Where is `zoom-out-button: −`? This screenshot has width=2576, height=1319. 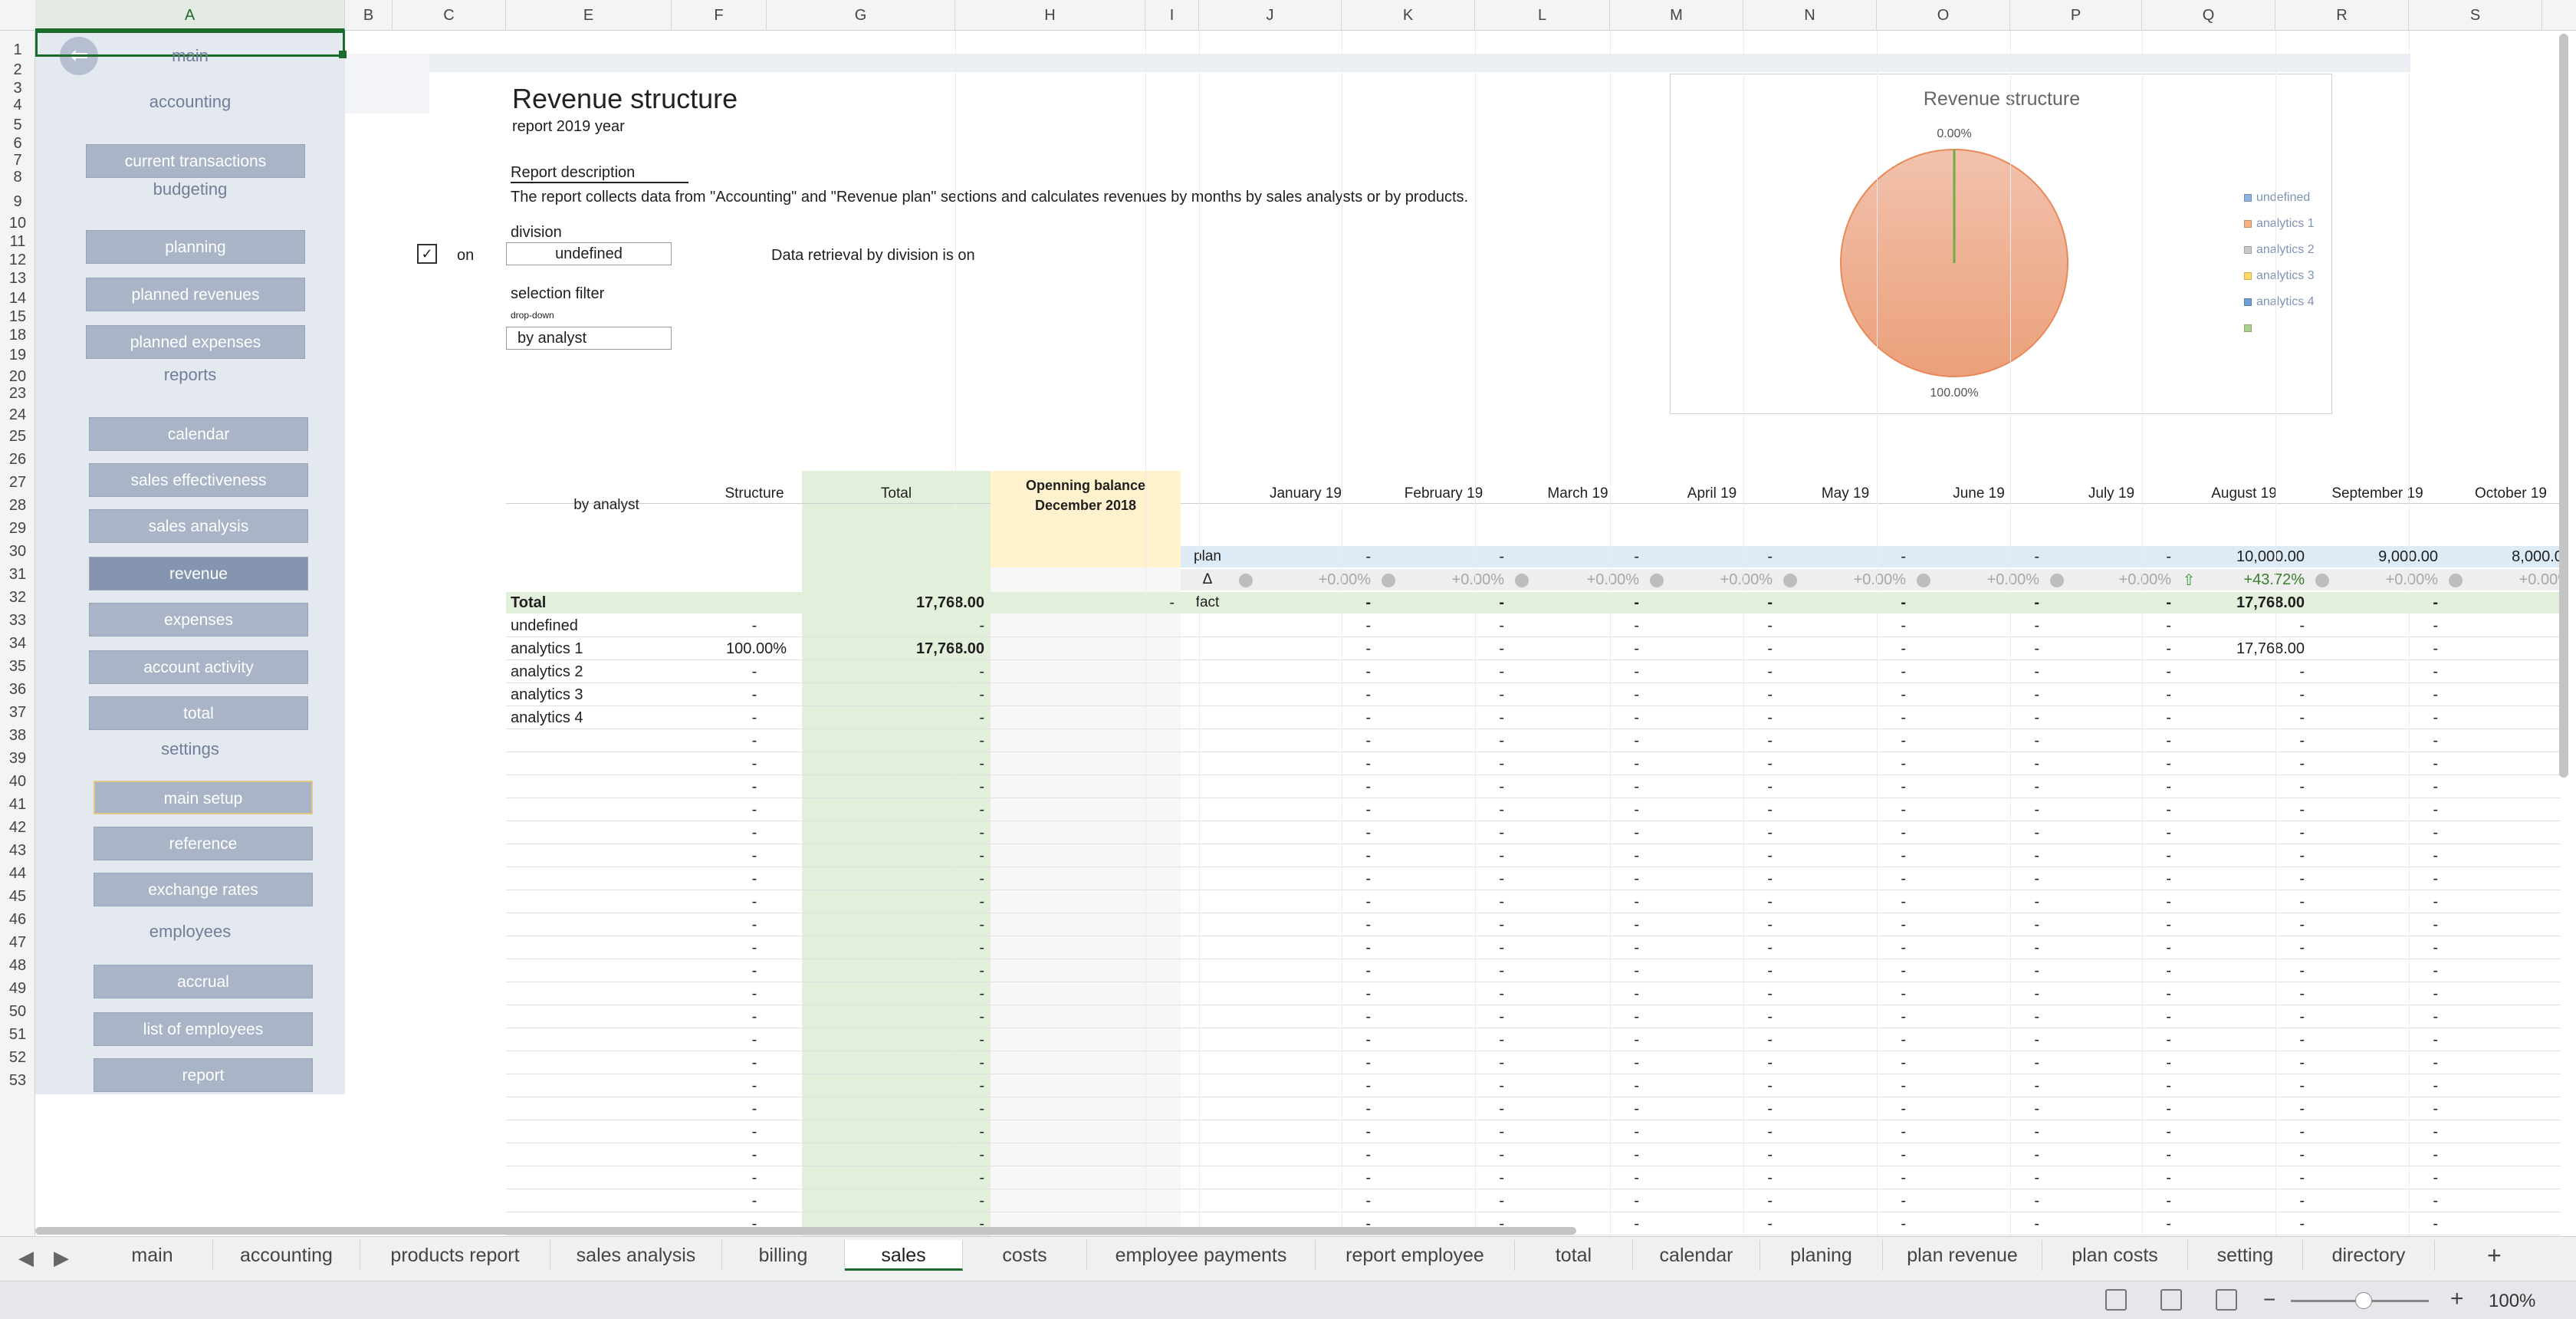 zoom-out-button: − is located at coordinates (2269, 1300).